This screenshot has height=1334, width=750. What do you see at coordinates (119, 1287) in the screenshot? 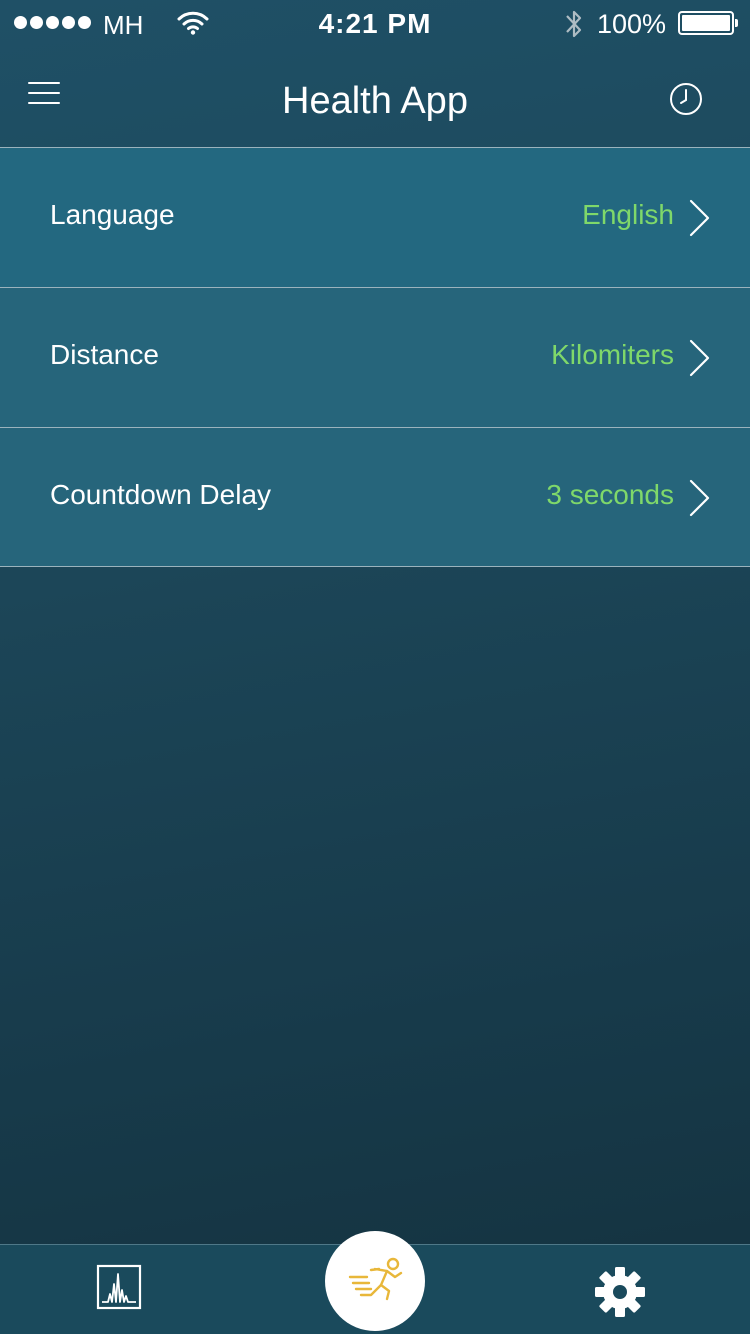
I see `stats-chart-icon` at bounding box center [119, 1287].